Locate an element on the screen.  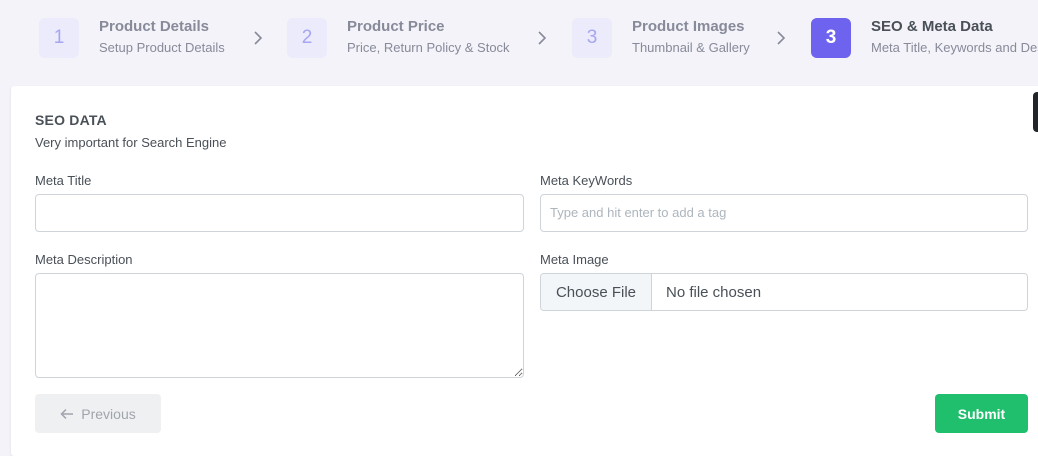
step-title: SEO & Meta Data is located at coordinates (932, 26).